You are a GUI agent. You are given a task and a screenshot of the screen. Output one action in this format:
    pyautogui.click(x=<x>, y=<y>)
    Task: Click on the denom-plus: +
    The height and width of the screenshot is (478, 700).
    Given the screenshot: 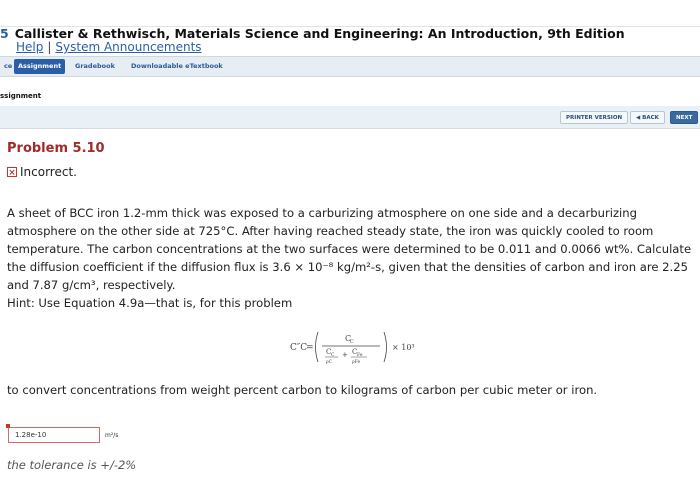 What is the action you would take?
    pyautogui.click(x=345, y=355)
    